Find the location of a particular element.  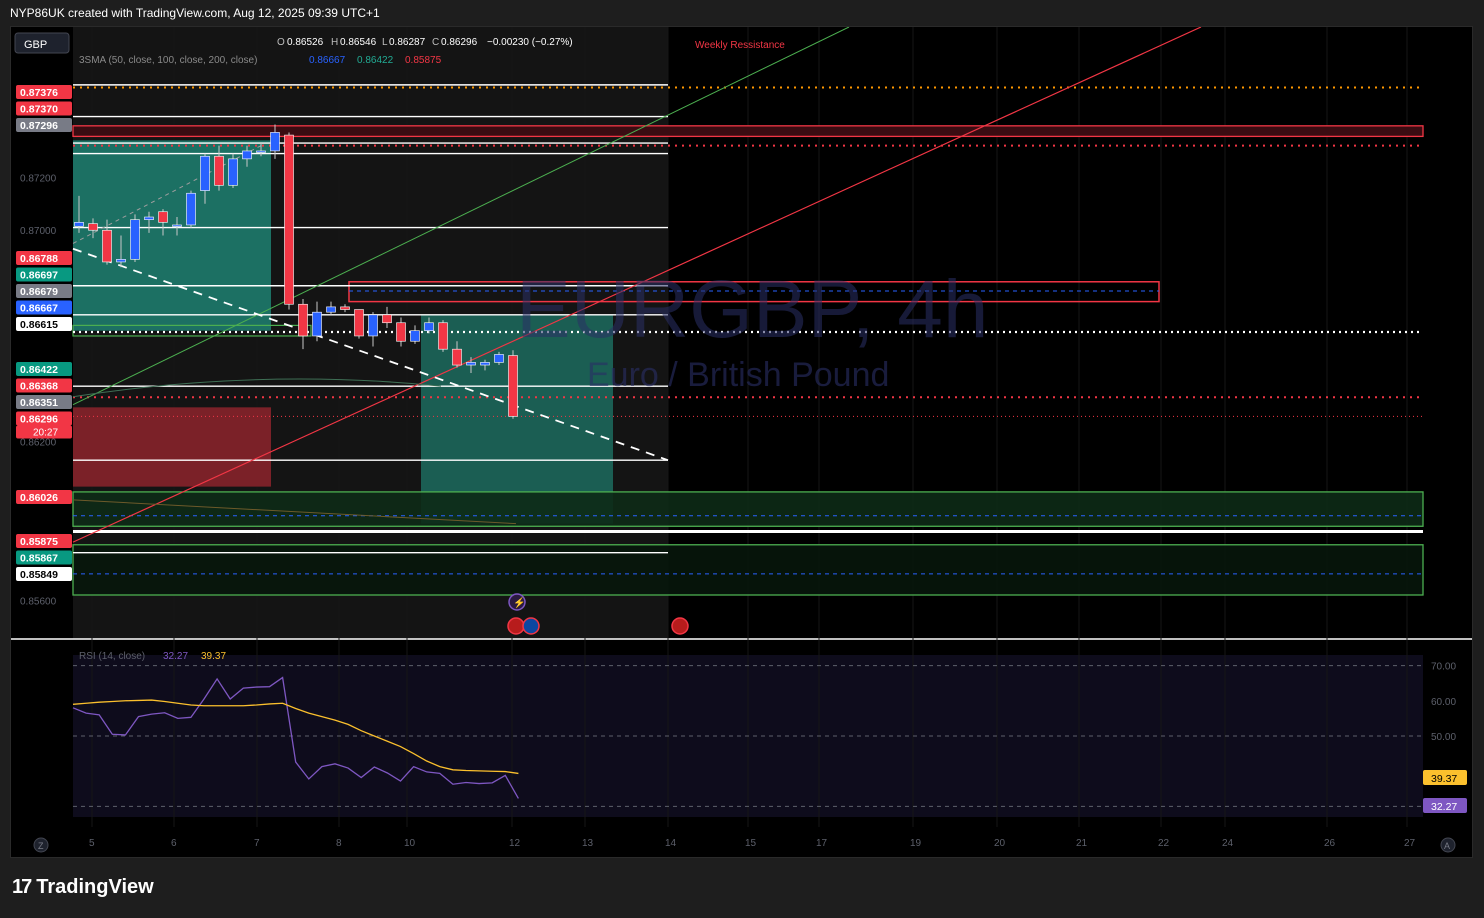

y-axis-tick-label: 0.85600 is located at coordinates (38, 601).